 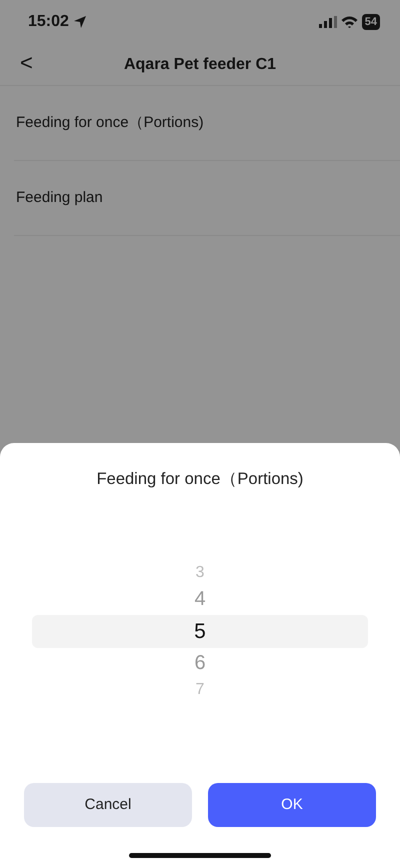 I want to click on home-indicator, so click(x=200, y=855).